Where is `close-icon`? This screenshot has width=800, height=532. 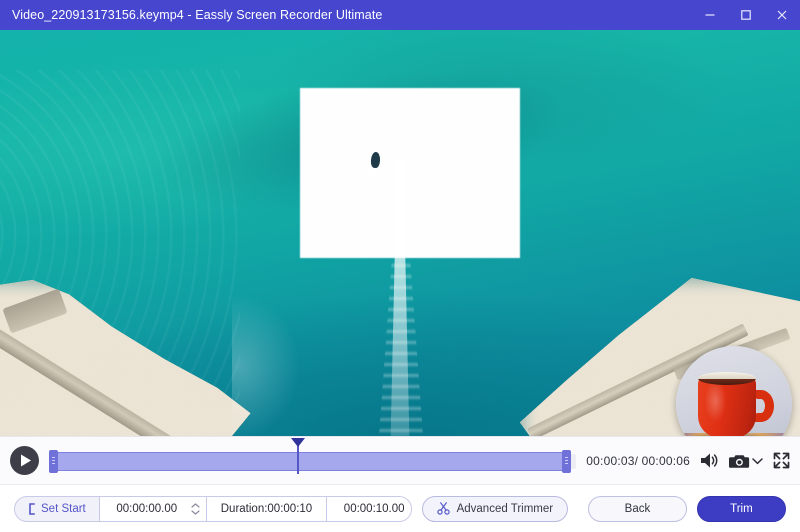
close-icon is located at coordinates (782, 15).